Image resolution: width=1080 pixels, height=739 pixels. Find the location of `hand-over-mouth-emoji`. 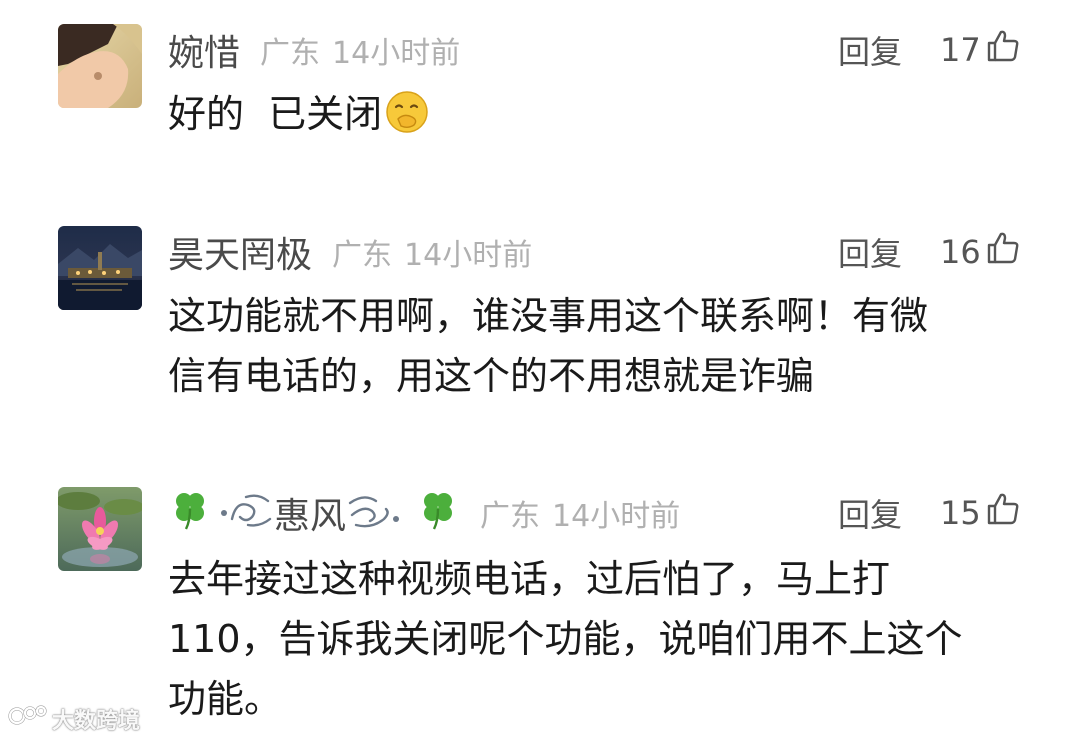

hand-over-mouth-emoji is located at coordinates (407, 120).